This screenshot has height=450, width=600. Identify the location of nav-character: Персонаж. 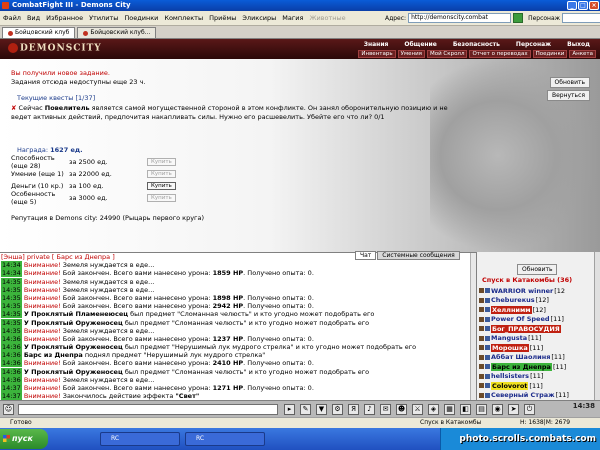
(533, 44).